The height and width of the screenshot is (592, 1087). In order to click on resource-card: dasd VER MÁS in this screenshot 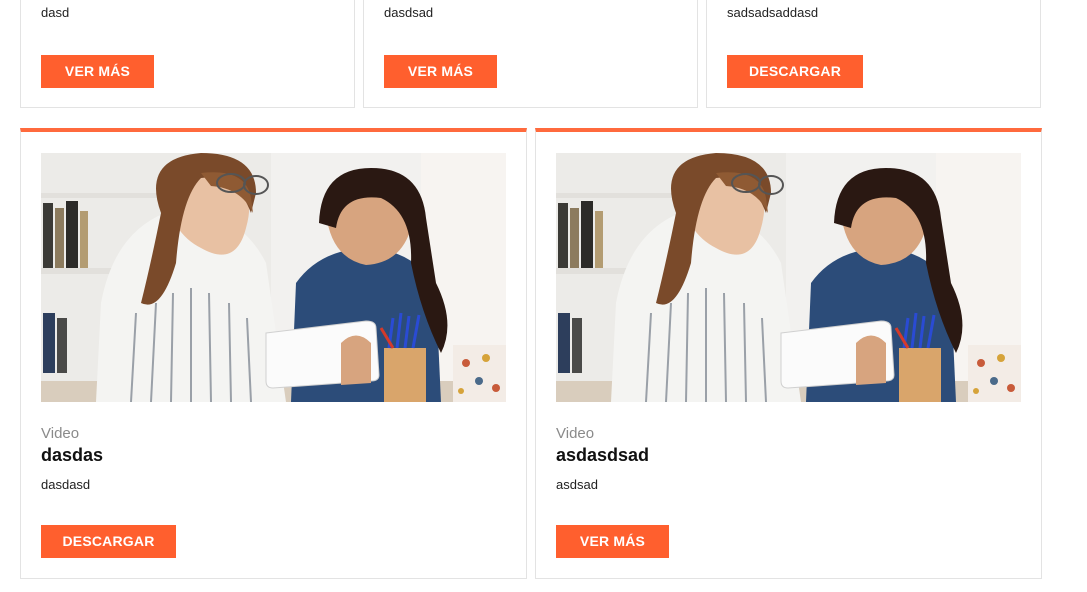, I will do `click(187, 54)`.